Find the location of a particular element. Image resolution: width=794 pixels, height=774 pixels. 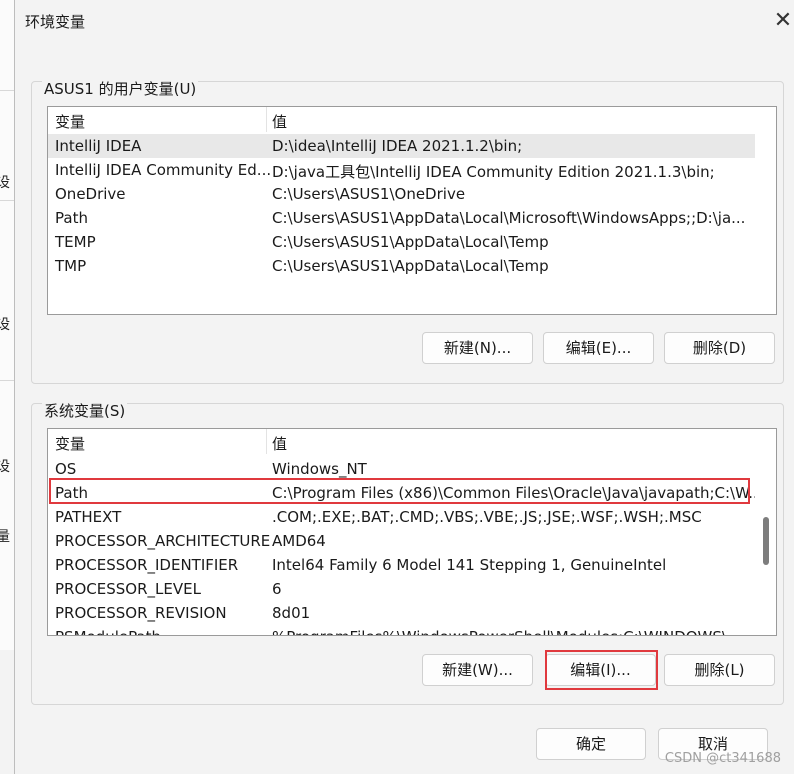

system-variables-label: 系统变量(S) is located at coordinates (85, 410).